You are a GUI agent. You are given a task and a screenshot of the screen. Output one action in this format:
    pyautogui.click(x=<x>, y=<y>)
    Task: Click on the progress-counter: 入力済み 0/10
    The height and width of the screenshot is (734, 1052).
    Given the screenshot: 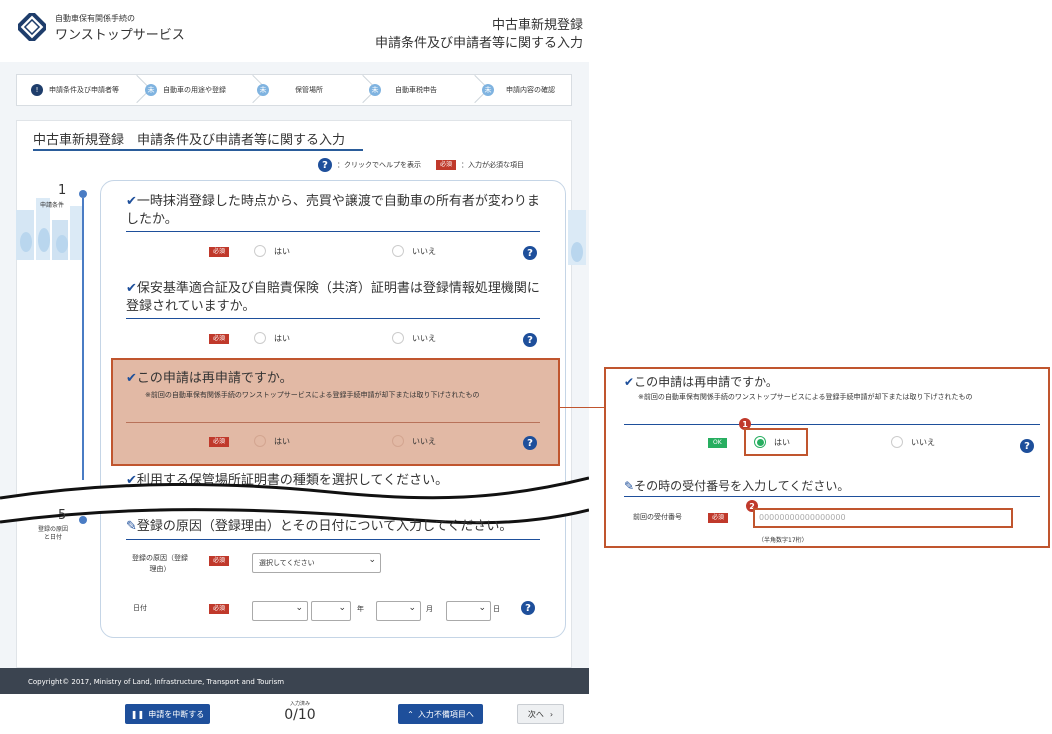 What is the action you would take?
    pyautogui.click(x=300, y=711)
    